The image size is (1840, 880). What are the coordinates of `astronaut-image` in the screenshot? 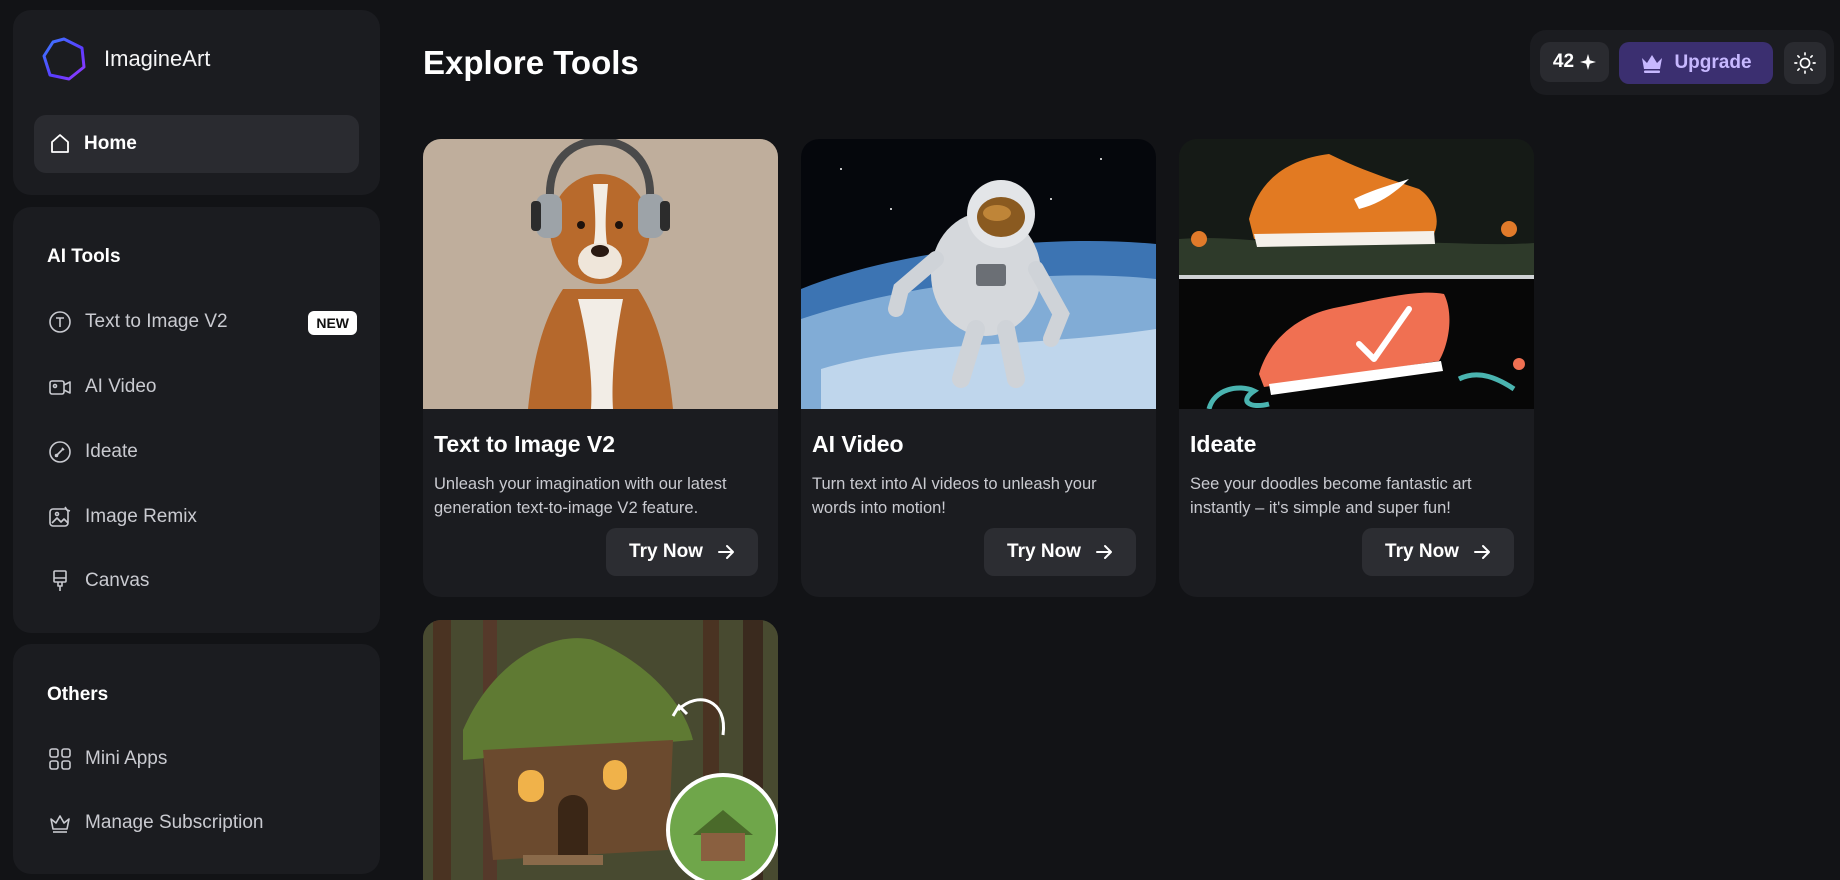 It's located at (978, 274).